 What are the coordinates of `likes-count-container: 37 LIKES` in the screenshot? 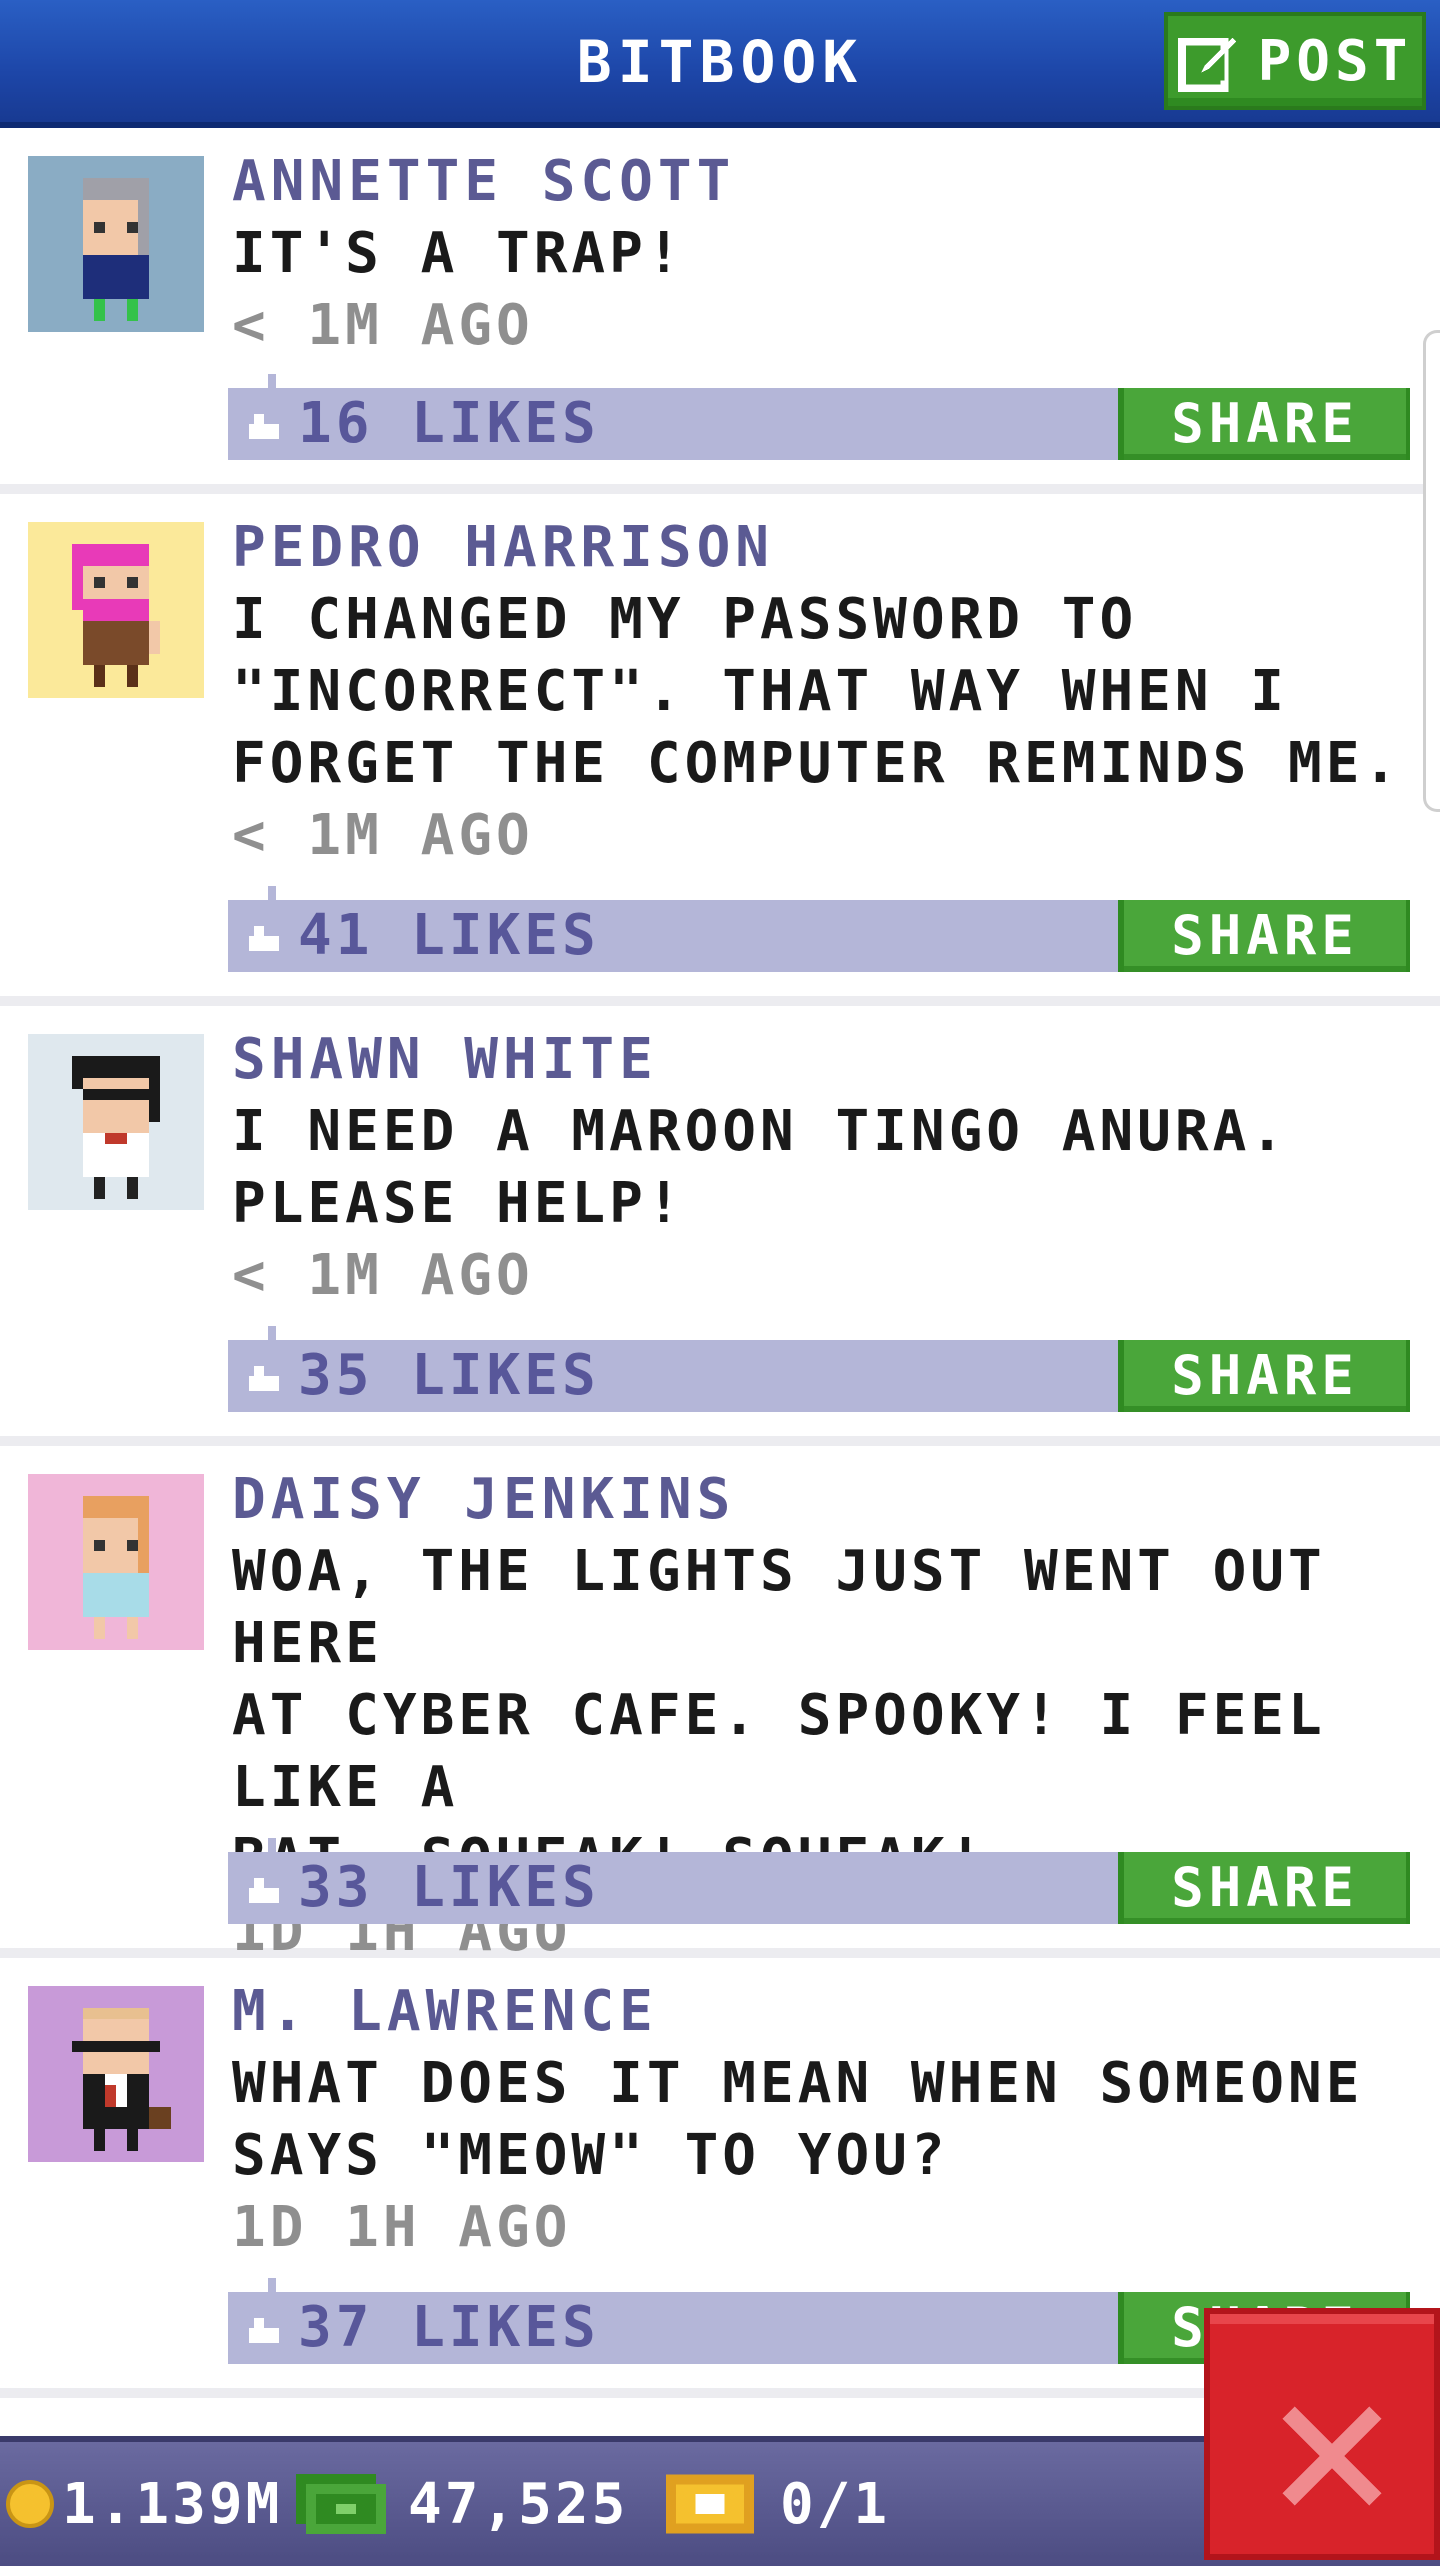 It's located at (422, 2328).